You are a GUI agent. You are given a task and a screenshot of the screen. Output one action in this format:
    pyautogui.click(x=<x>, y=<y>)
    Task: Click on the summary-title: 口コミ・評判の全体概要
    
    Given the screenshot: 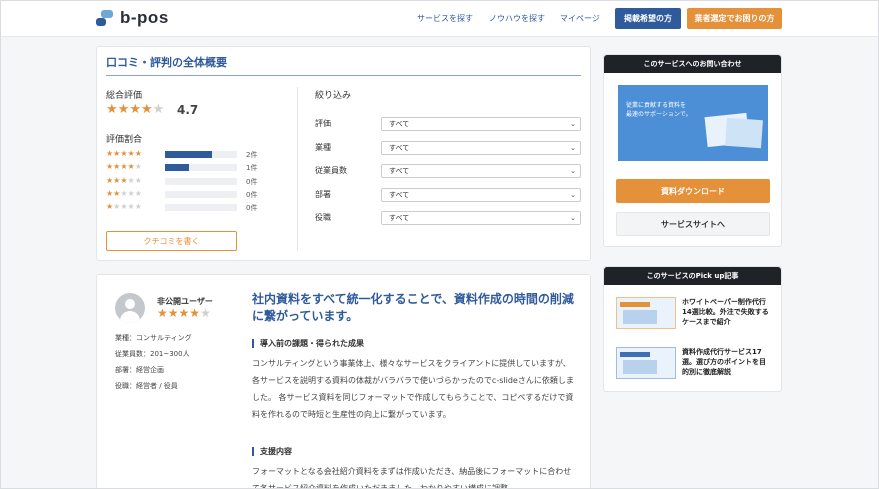 What is the action you would take?
    pyautogui.click(x=166, y=62)
    